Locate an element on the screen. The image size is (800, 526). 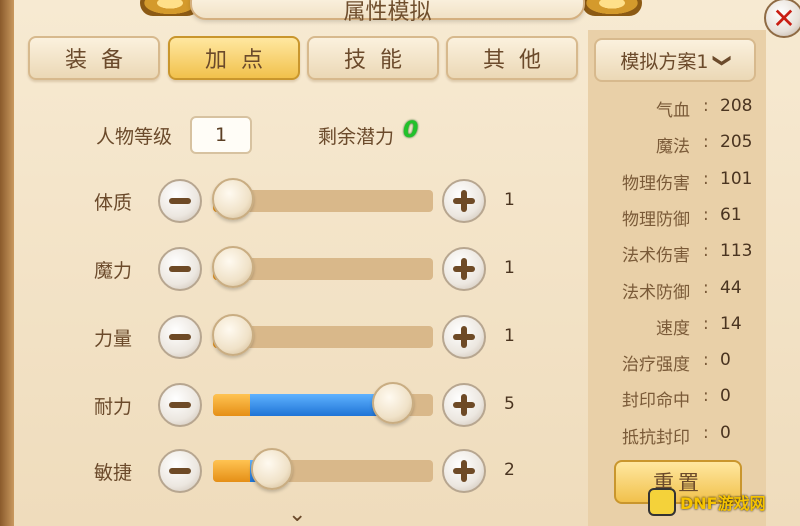
stat-label: 体质 is located at coordinates (113, 203).